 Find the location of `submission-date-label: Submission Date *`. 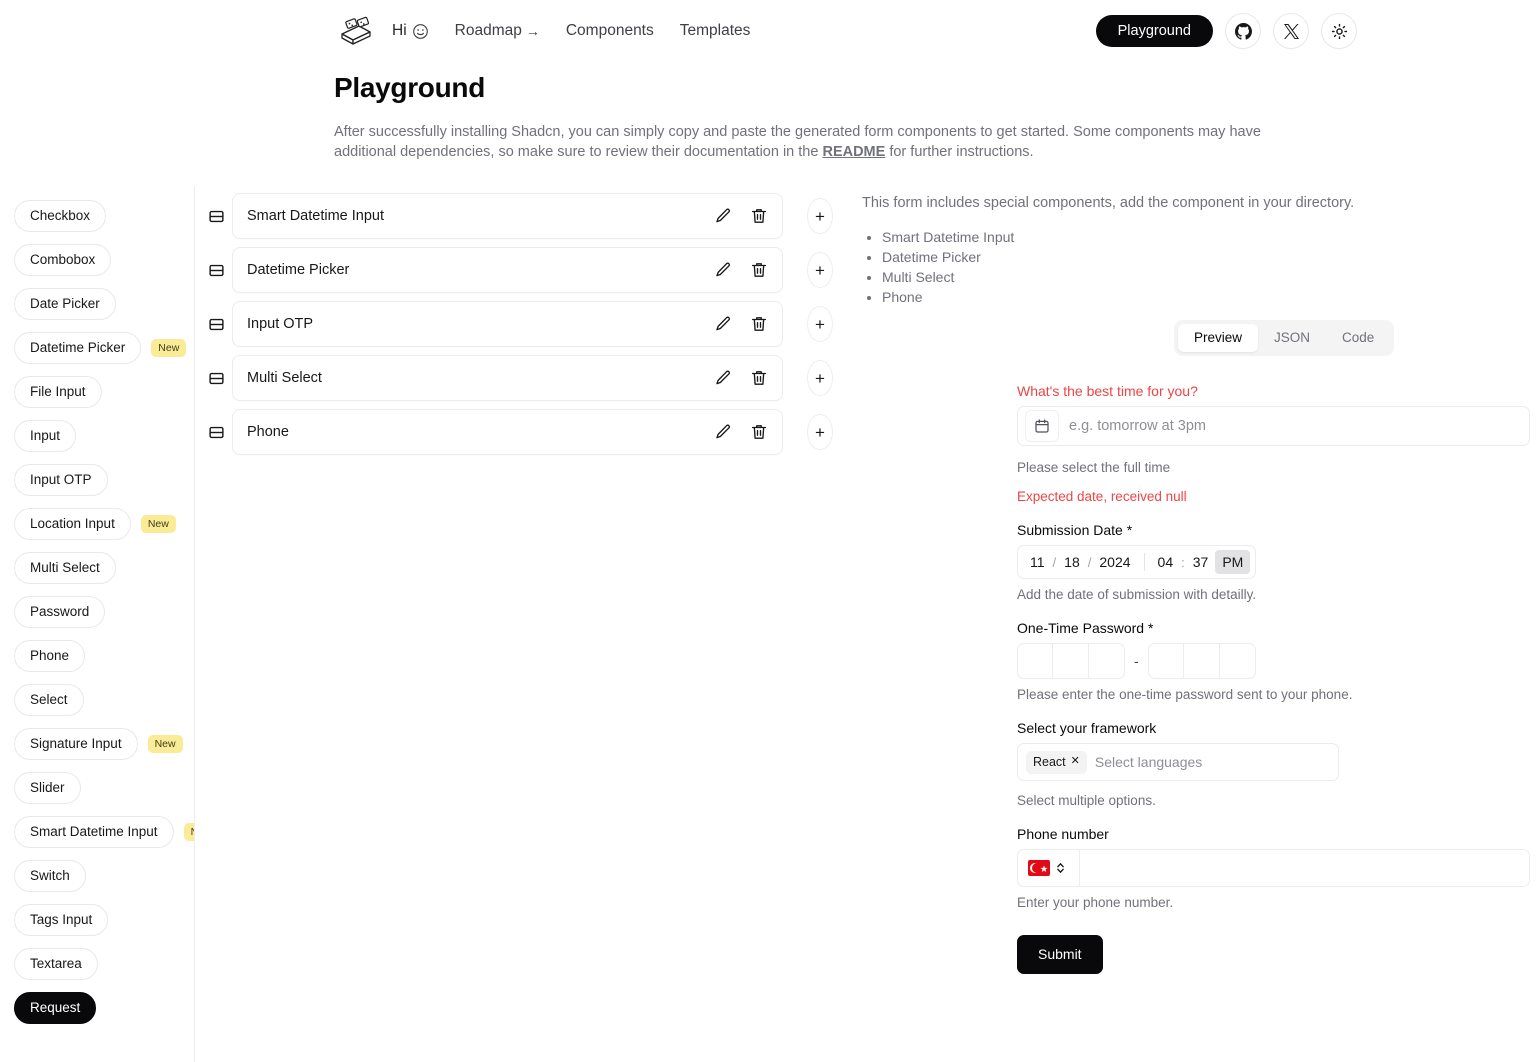

submission-date-label: Submission Date * is located at coordinates (1273, 530).